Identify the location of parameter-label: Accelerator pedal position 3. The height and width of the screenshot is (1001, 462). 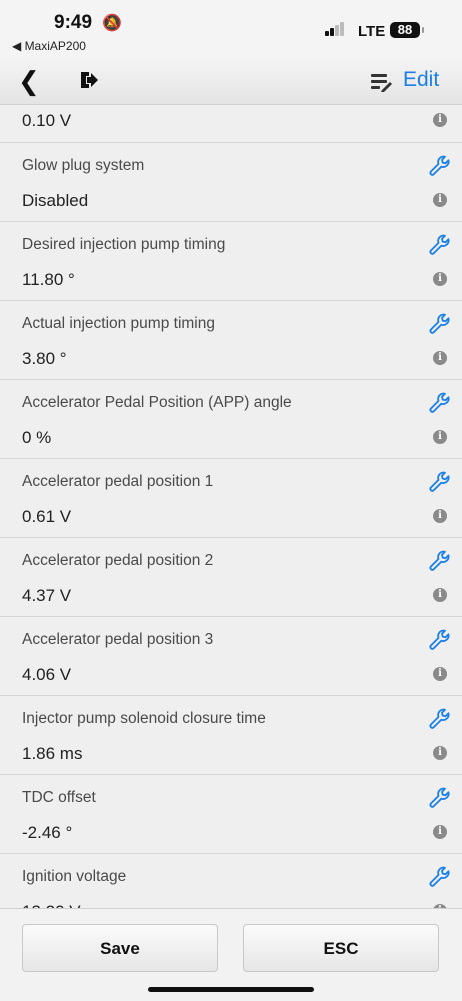
(118, 639).